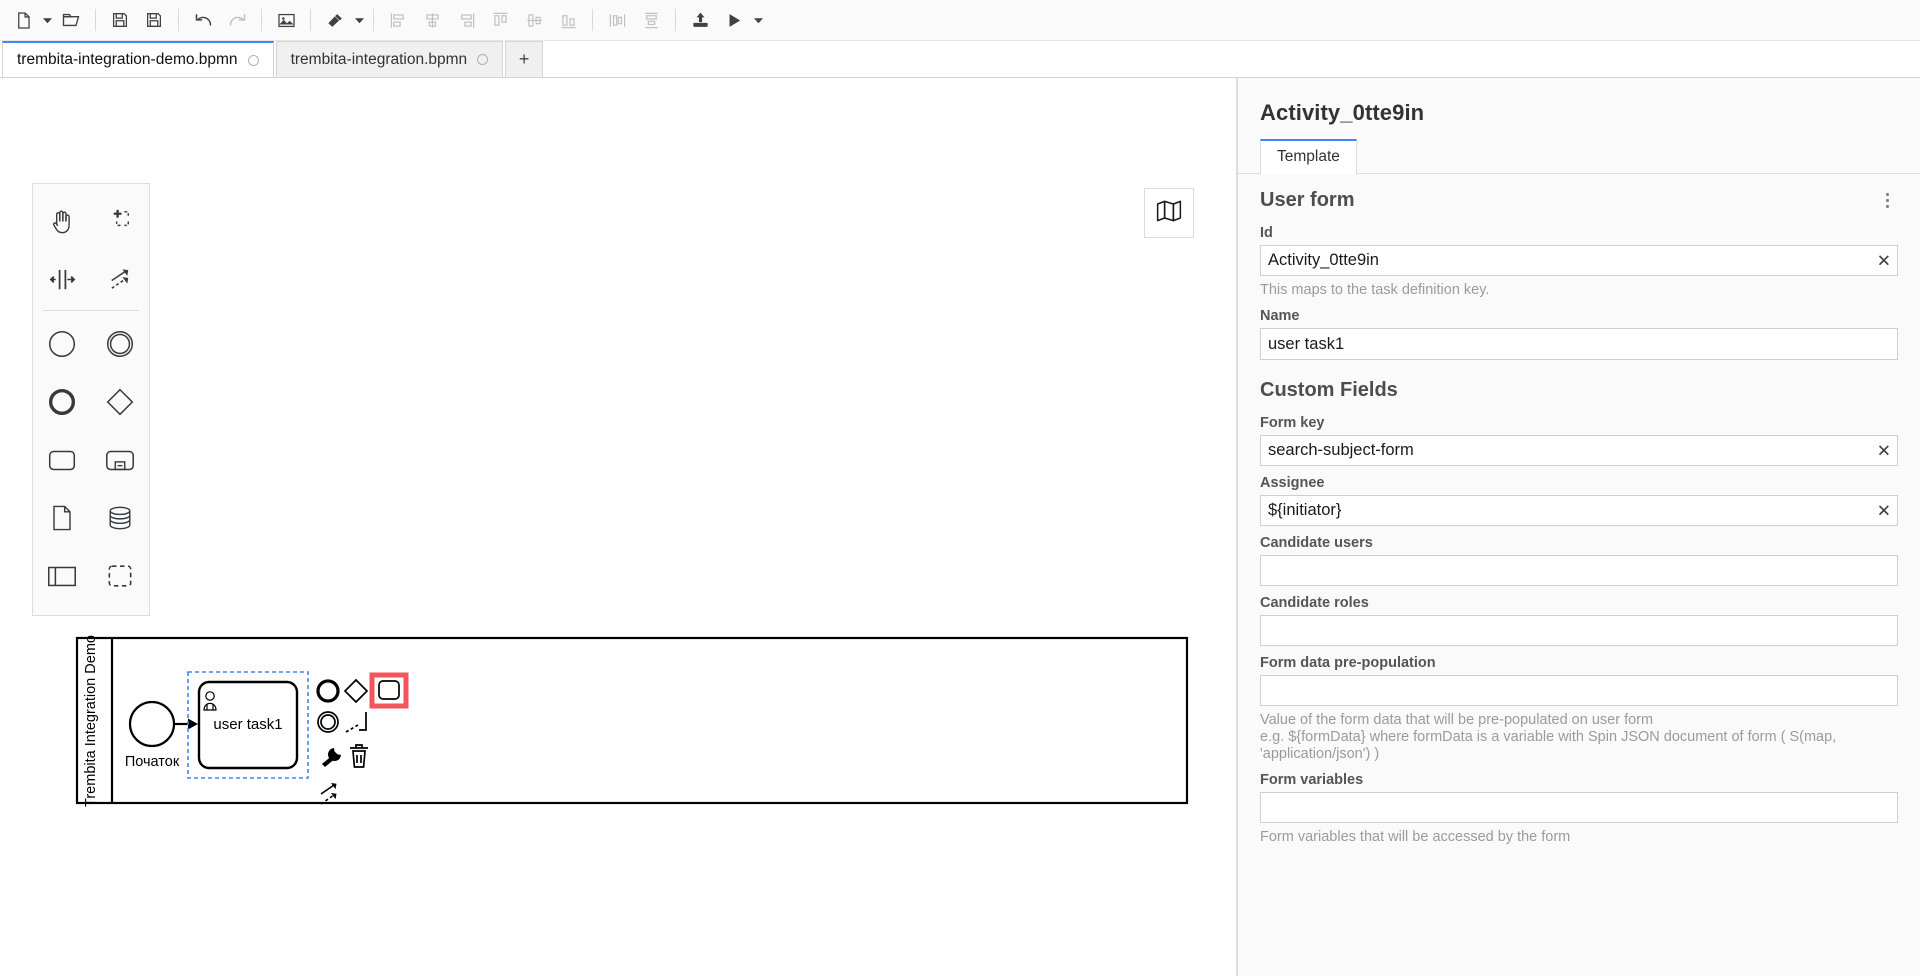 The image size is (1920, 976). What do you see at coordinates (1292, 483) in the screenshot?
I see `field-label: Assignee` at bounding box center [1292, 483].